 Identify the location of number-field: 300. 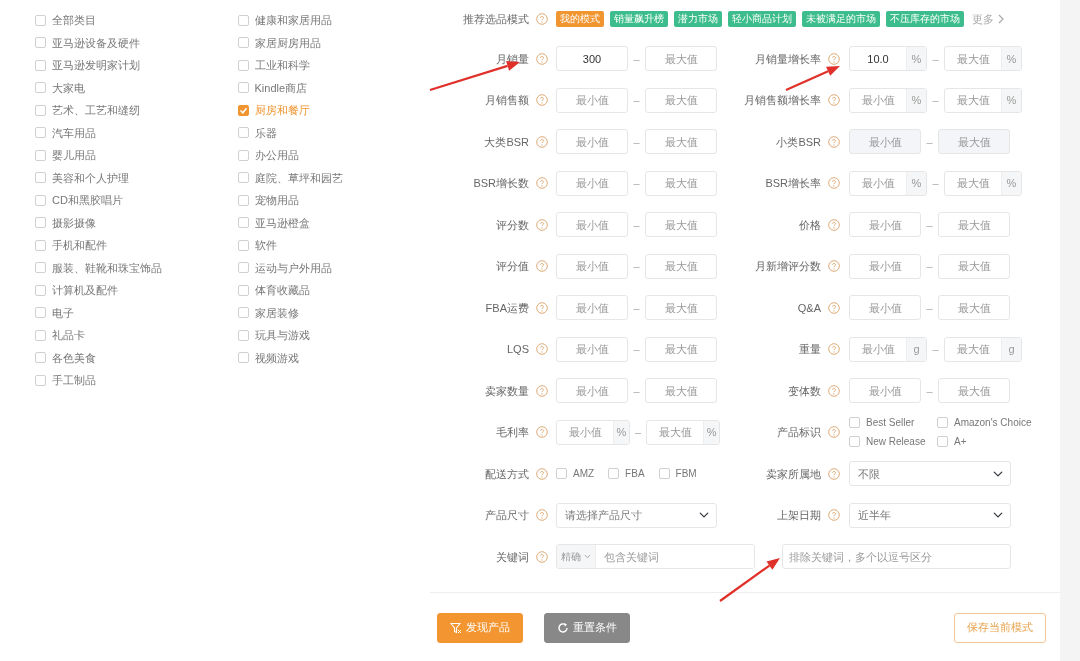
(592, 59).